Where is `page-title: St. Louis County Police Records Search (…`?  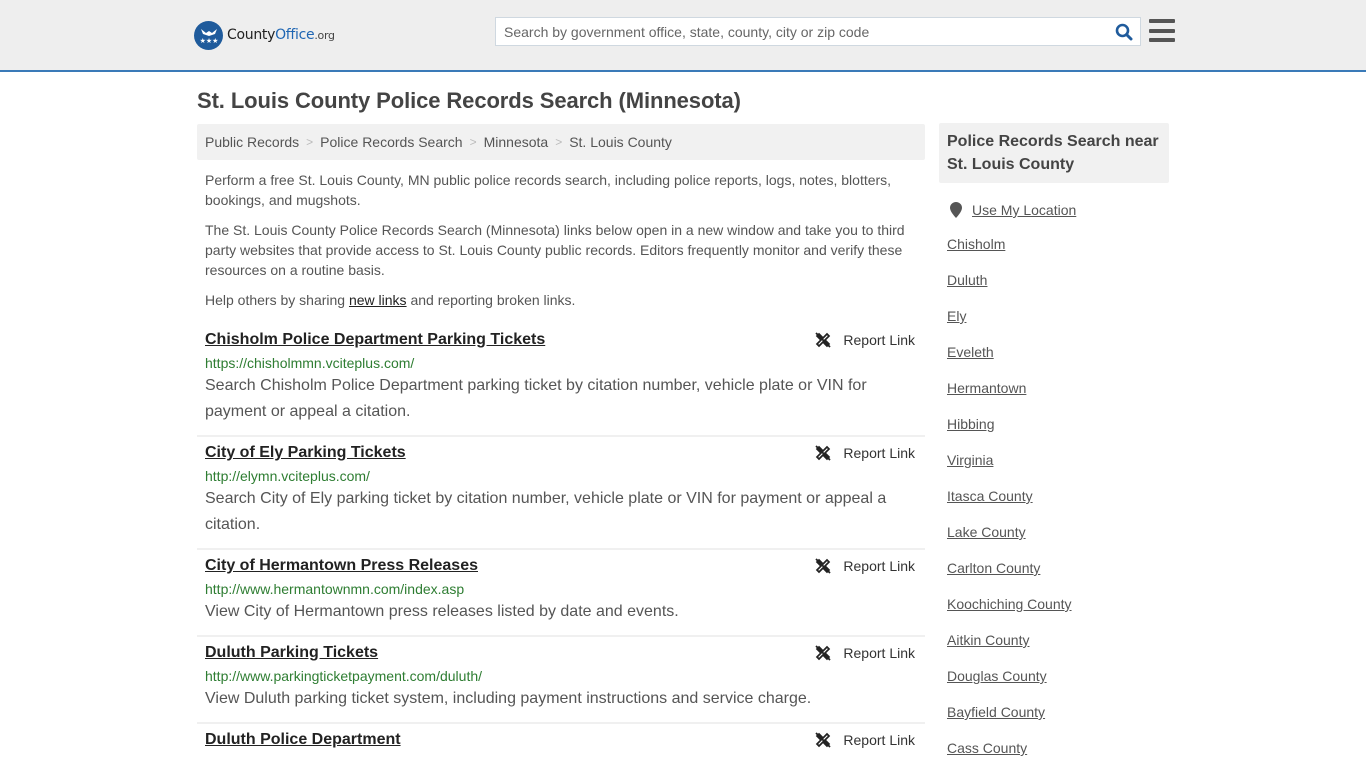 page-title: St. Louis County Police Records Search (… is located at coordinates (469, 100).